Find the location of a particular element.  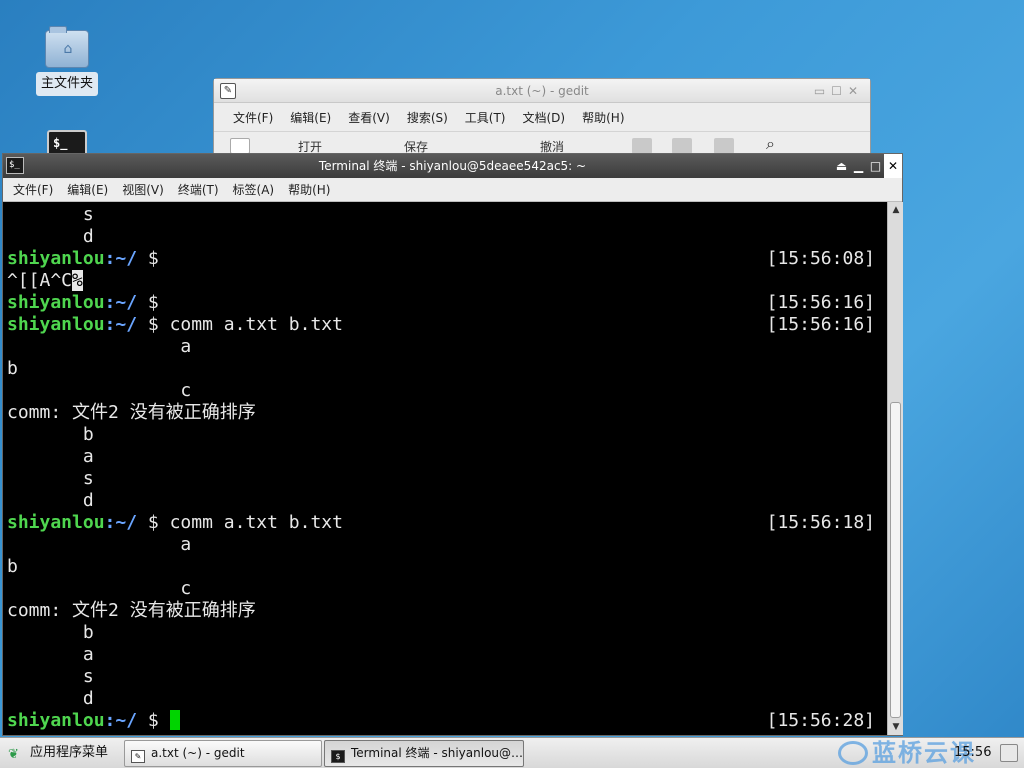

prompt-timestamp: [15:56:18] is located at coordinates (820, 522).